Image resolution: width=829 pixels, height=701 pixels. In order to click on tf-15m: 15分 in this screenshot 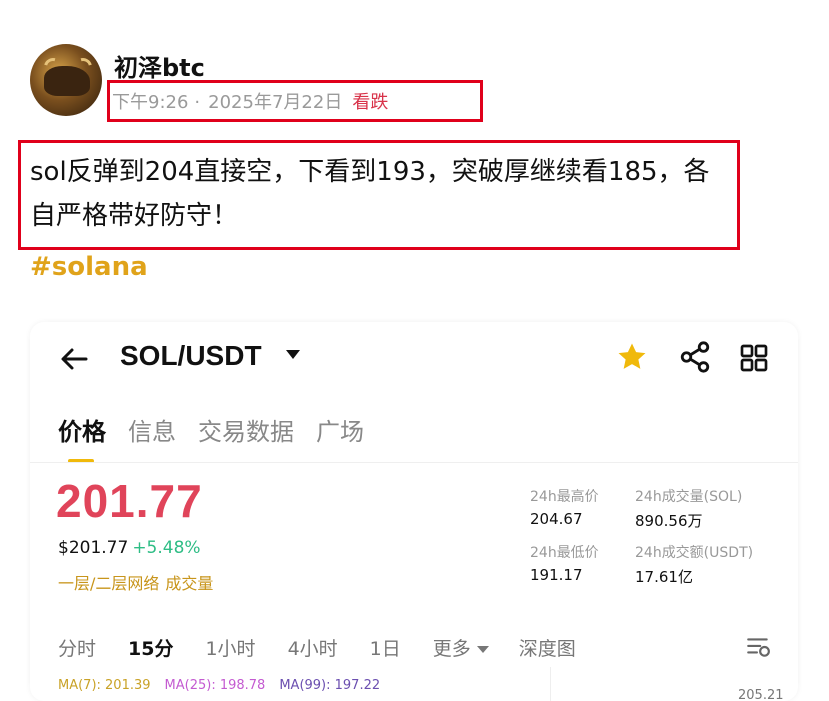, I will do `click(150, 649)`.